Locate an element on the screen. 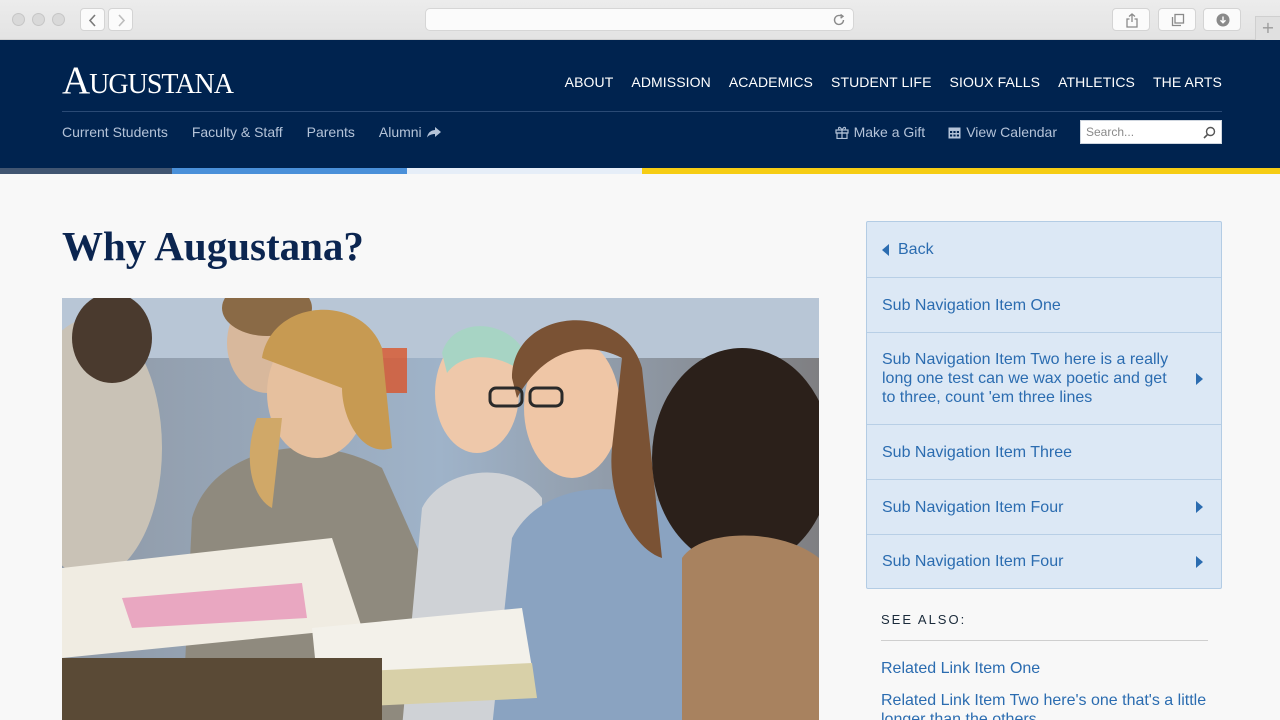  tabs-overview-button is located at coordinates (1177, 19).